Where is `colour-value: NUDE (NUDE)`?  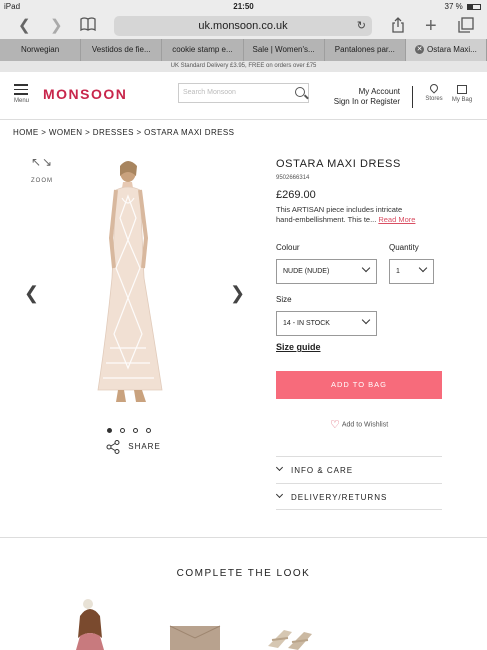
colour-value: NUDE (NUDE) is located at coordinates (306, 271).